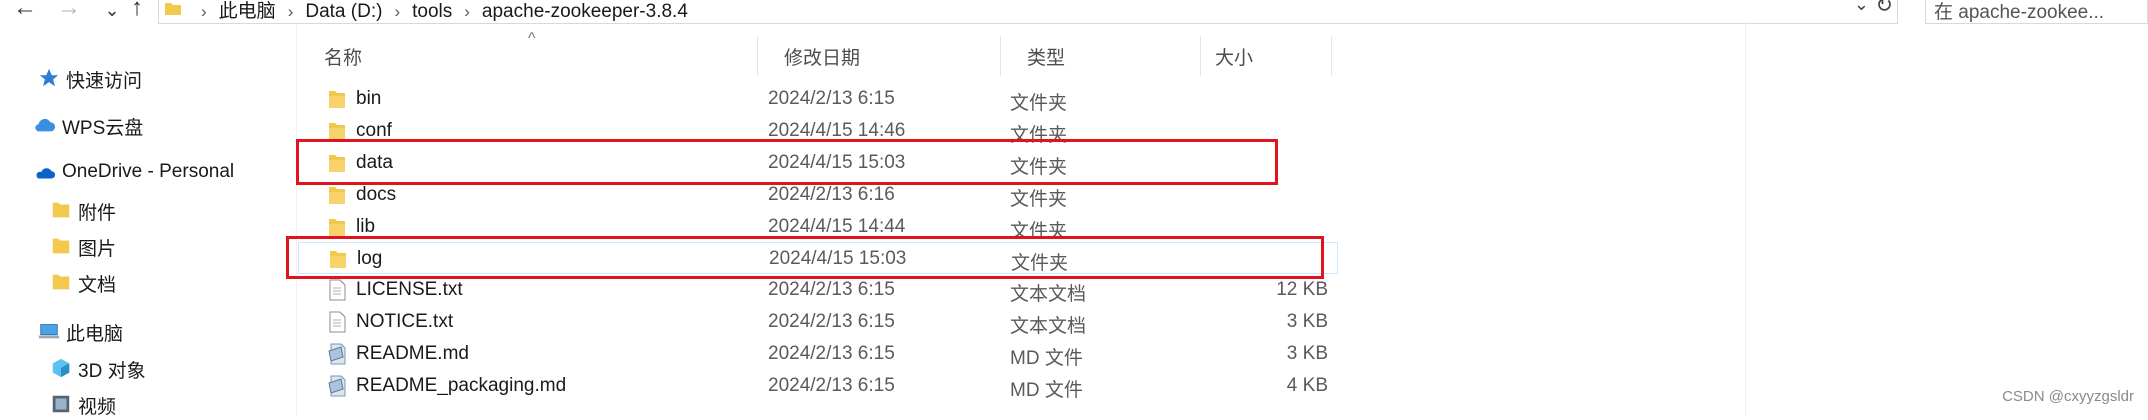  What do you see at coordinates (366, 226) in the screenshot?
I see `file-name: lib` at bounding box center [366, 226].